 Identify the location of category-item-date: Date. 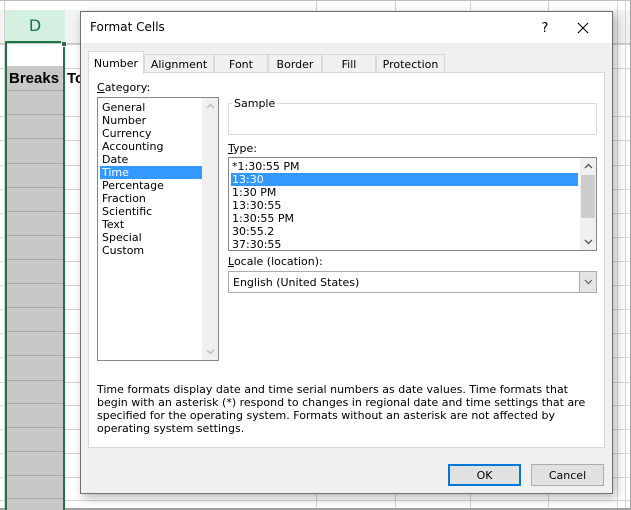
(151, 159).